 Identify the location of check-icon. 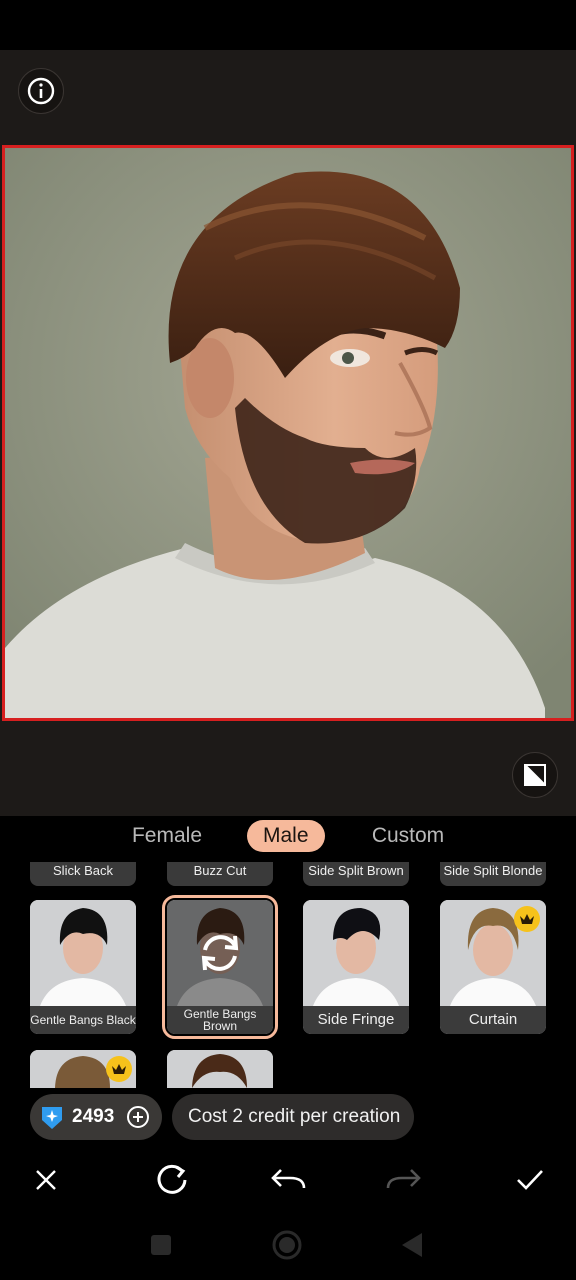
(530, 1180).